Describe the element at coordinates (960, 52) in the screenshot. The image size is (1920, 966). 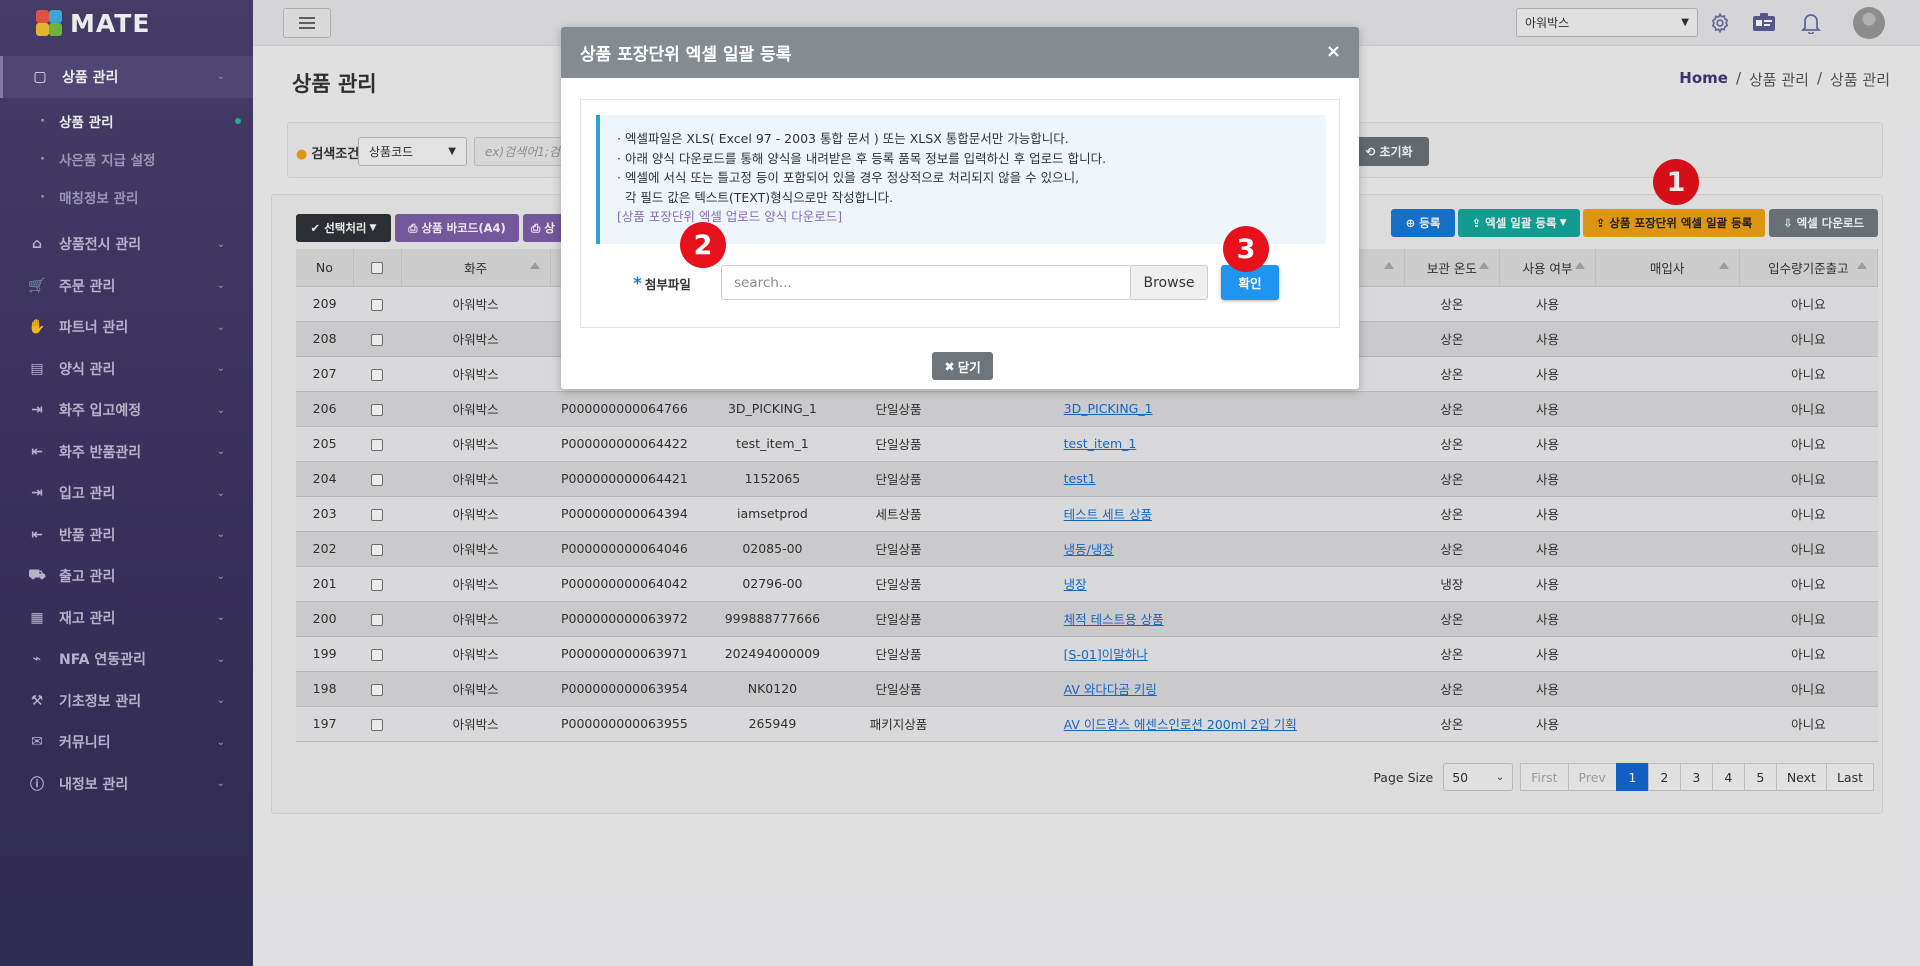
I see `modal-header: 상품 포장단위 엑셀 일괄 등록 ×` at that location.